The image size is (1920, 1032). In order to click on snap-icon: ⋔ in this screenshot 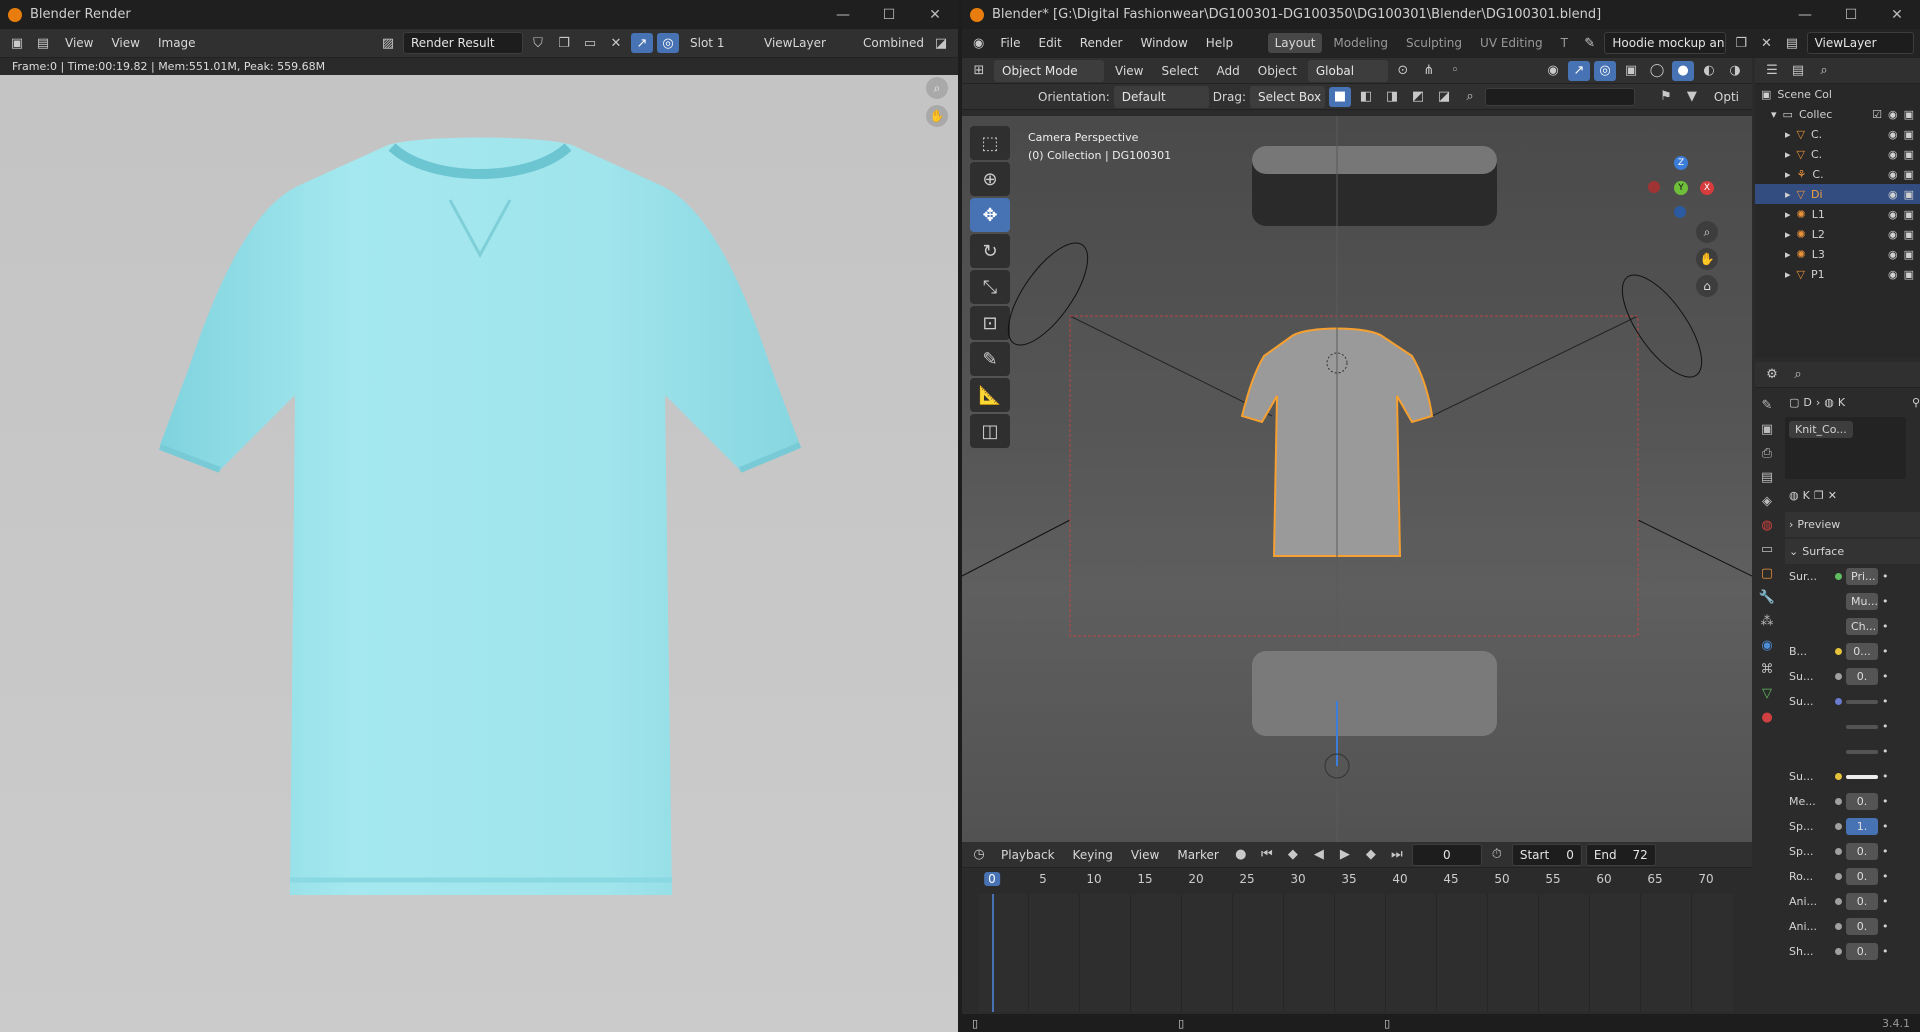, I will do `click(1429, 71)`.